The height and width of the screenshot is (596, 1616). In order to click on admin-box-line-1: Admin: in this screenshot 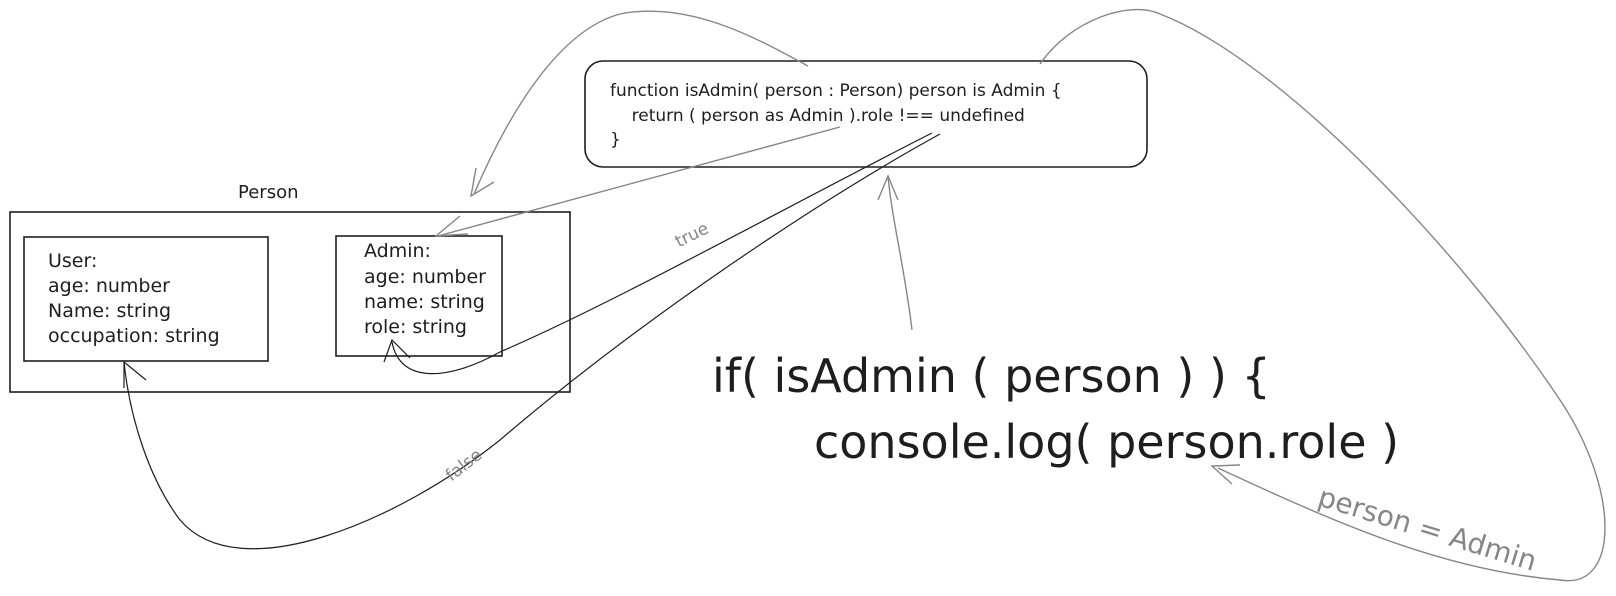, I will do `click(397, 251)`.